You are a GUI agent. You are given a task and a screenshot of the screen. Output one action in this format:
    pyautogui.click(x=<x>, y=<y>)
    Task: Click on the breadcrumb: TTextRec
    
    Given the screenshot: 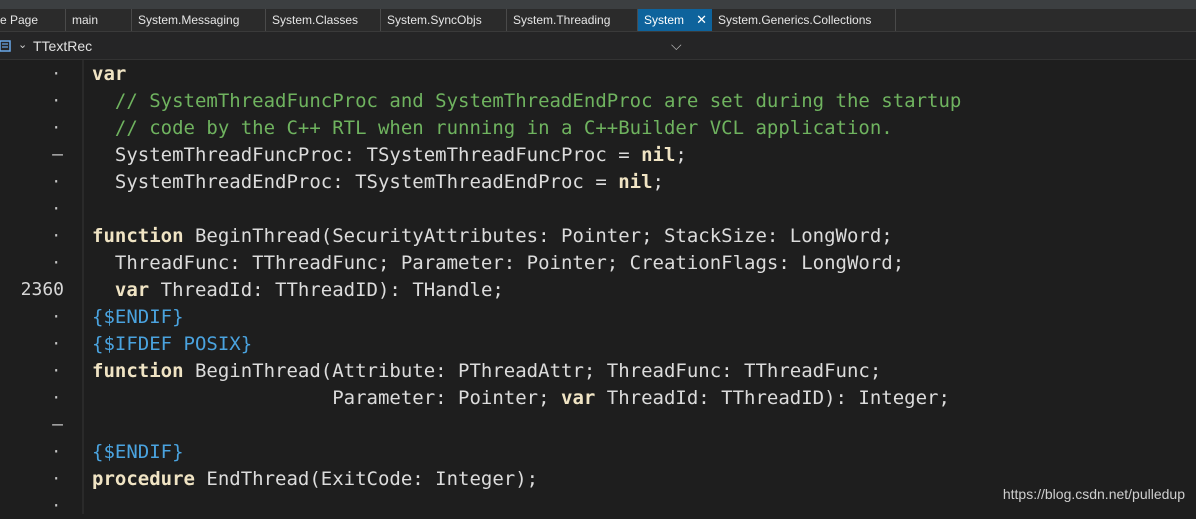 What is the action you would take?
    pyautogui.click(x=62, y=46)
    